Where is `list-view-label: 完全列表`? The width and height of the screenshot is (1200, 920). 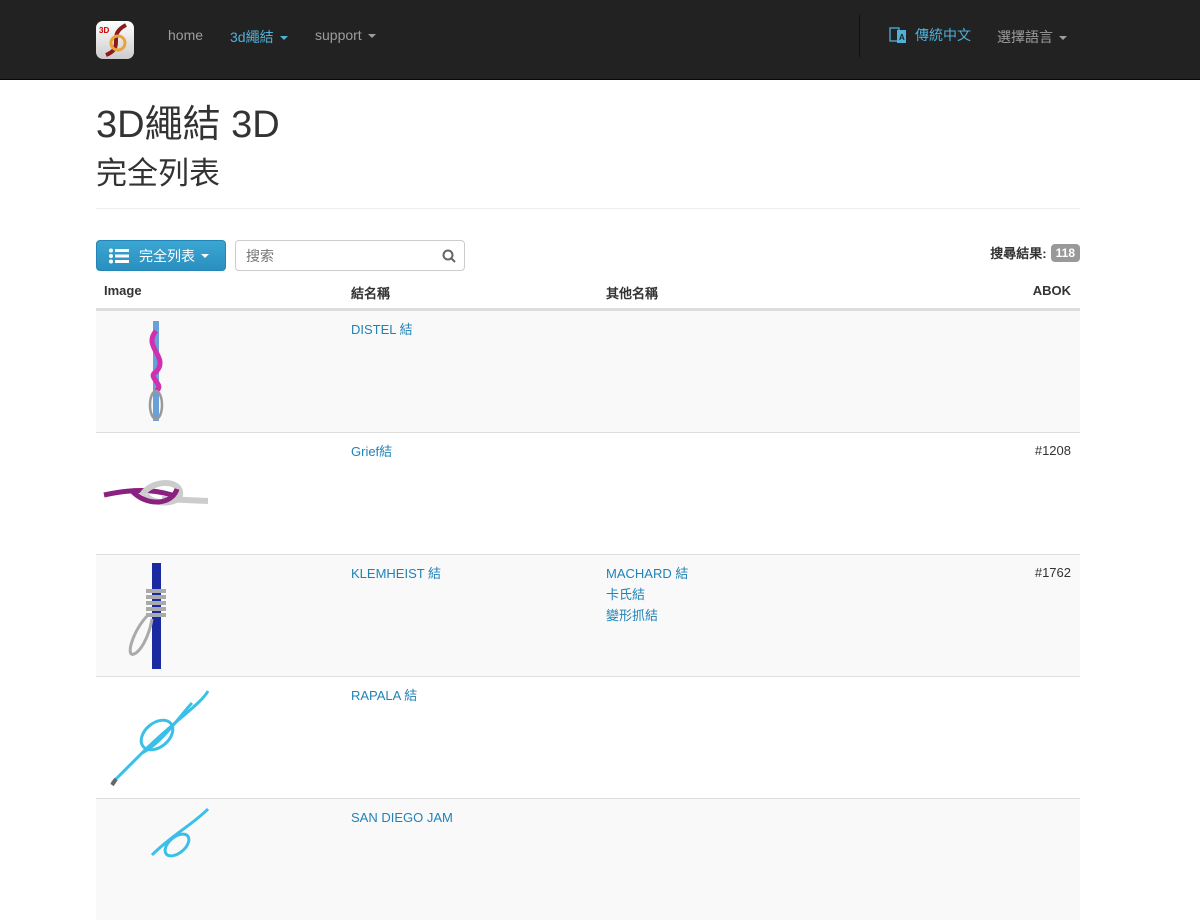 list-view-label: 完全列表 is located at coordinates (167, 255).